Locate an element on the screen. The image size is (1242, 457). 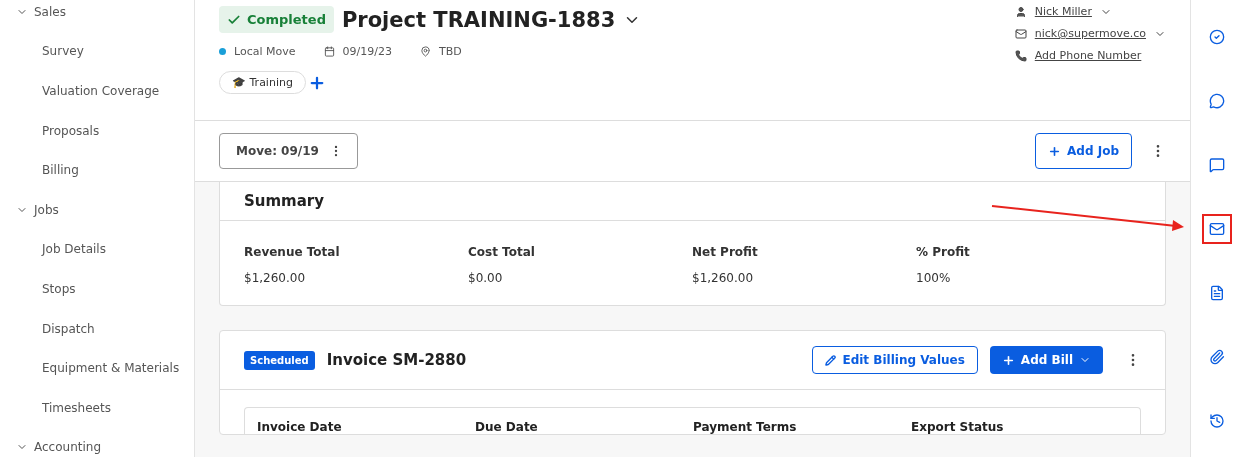
metric-label: % Profit is located at coordinates (943, 252).